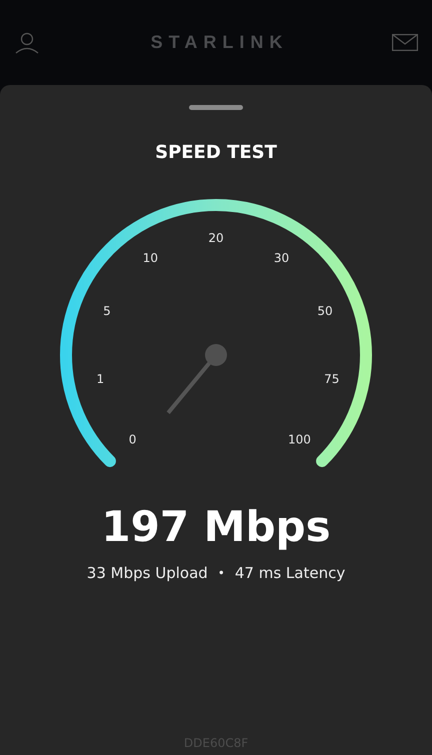  Describe the element at coordinates (299, 439) in the screenshot. I see `tick-label: 100` at that location.